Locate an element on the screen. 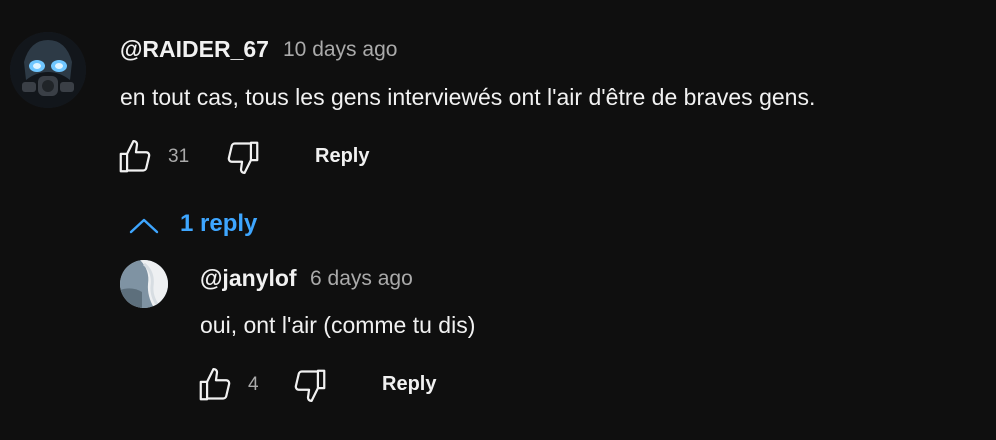 This screenshot has width=996, height=440. like-count: 31 is located at coordinates (179, 156).